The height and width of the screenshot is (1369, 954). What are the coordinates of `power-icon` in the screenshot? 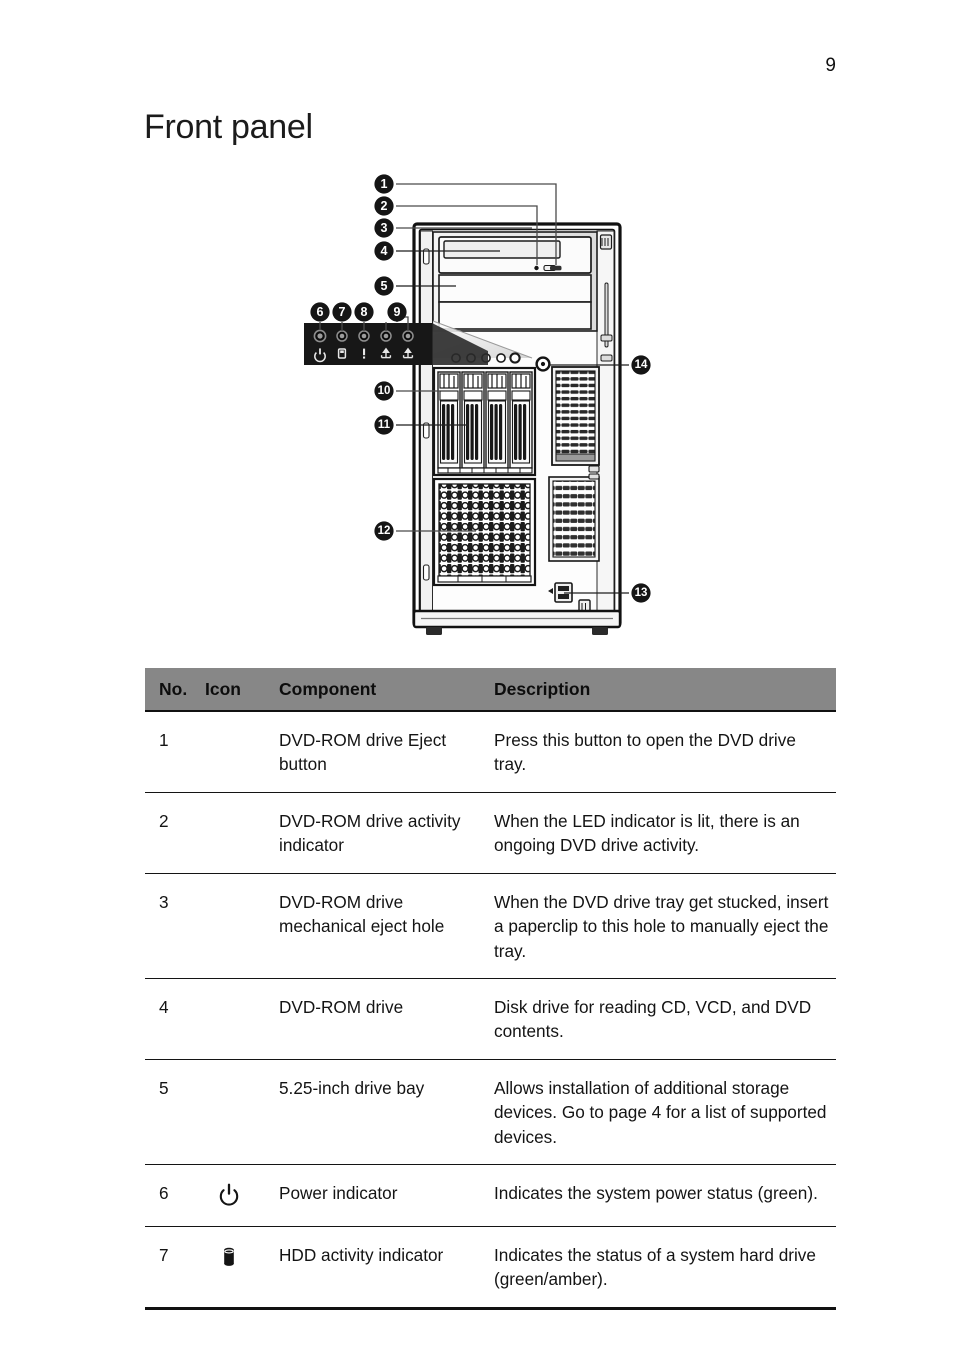 It's located at (229, 1194).